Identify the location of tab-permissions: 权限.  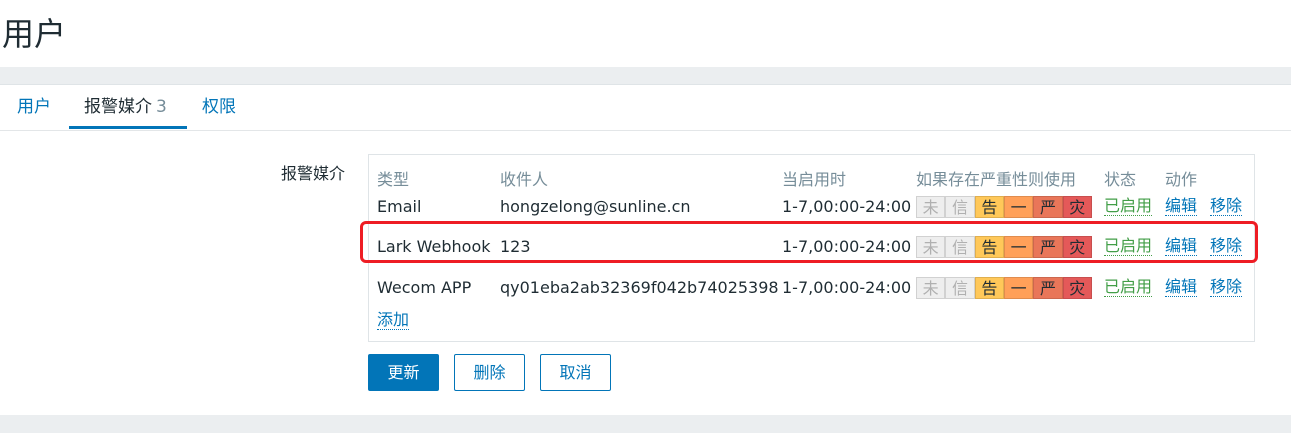
(219, 113).